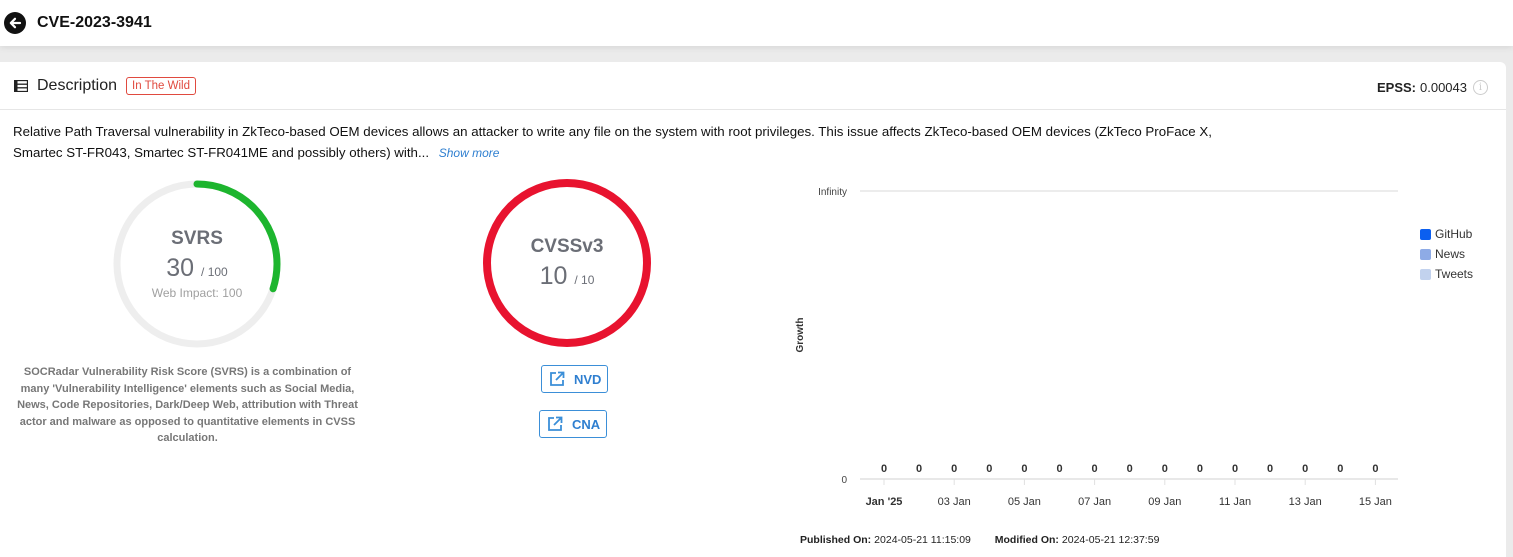  What do you see at coordinates (1425, 254) in the screenshot?
I see `legend-swatch-news` at bounding box center [1425, 254].